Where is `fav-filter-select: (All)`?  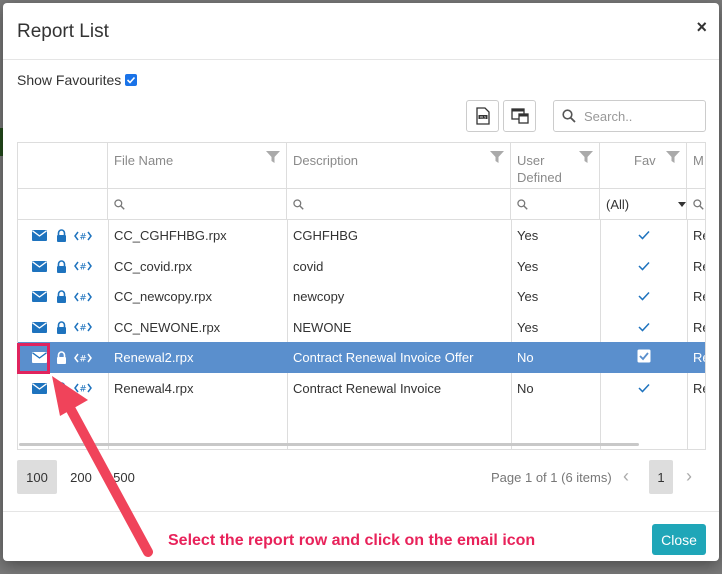
fav-filter-select: (All) is located at coordinates (646, 204).